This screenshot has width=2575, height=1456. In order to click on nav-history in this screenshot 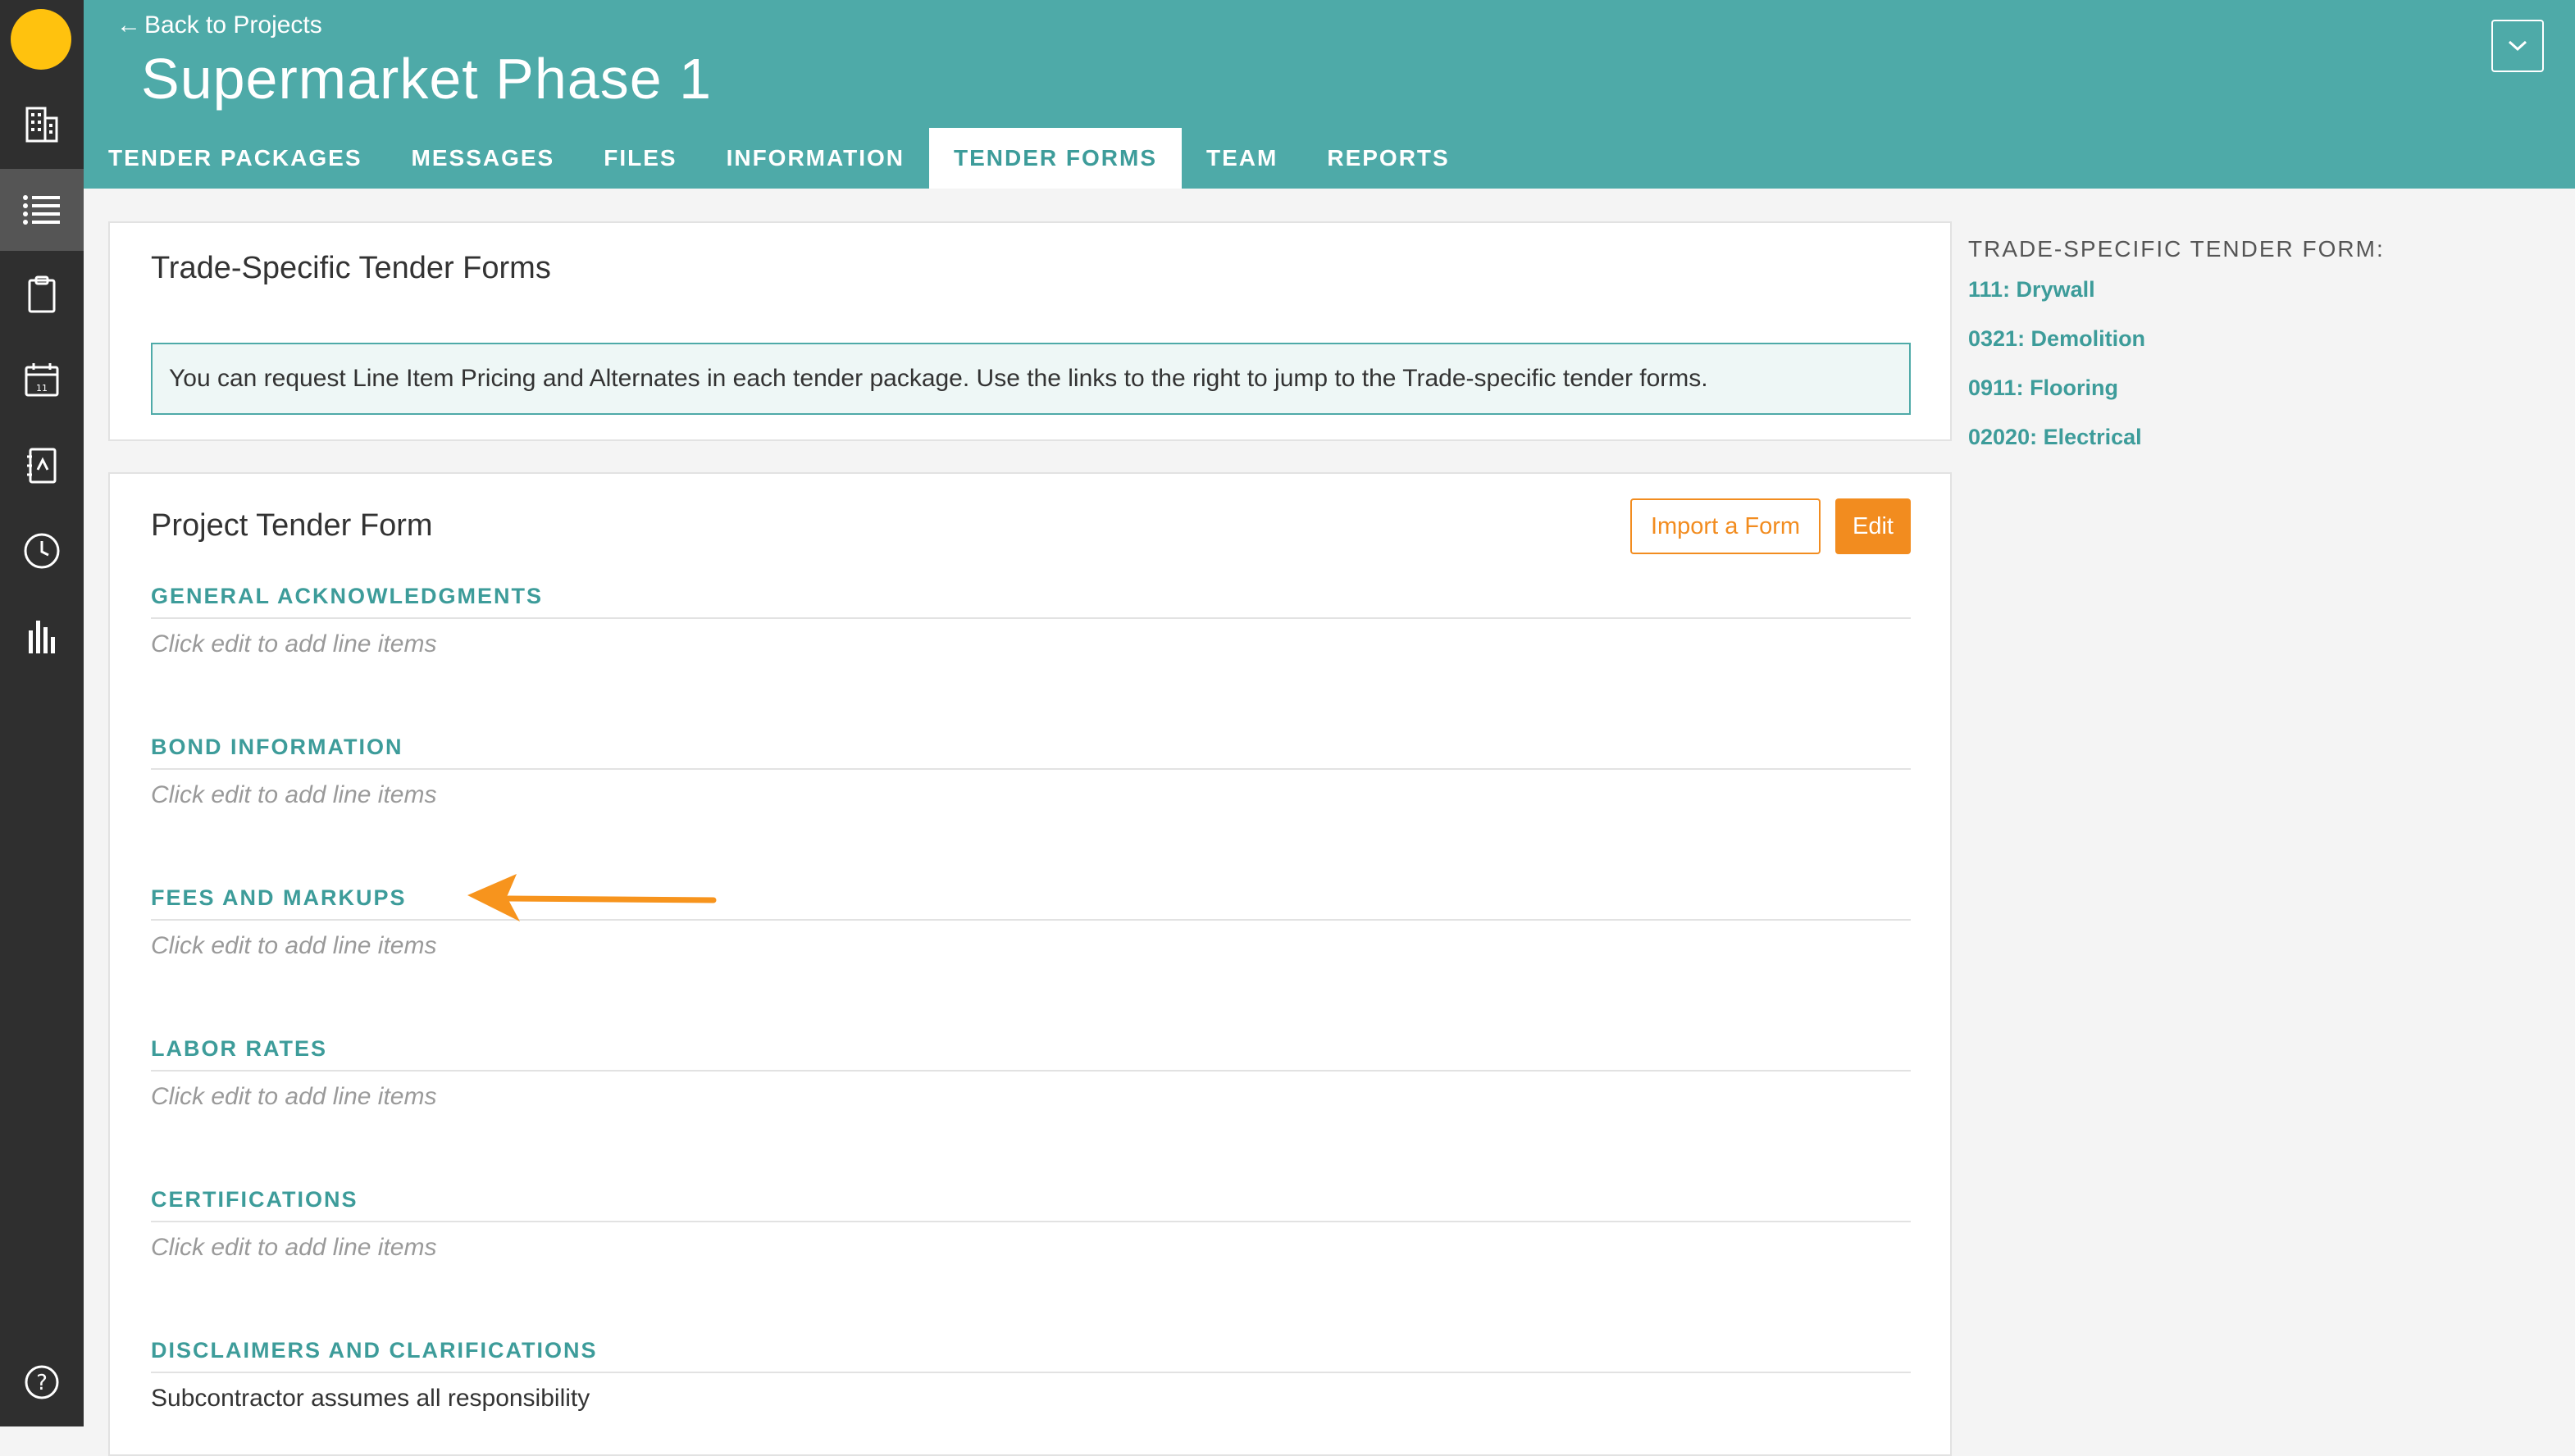, I will do `click(42, 551)`.